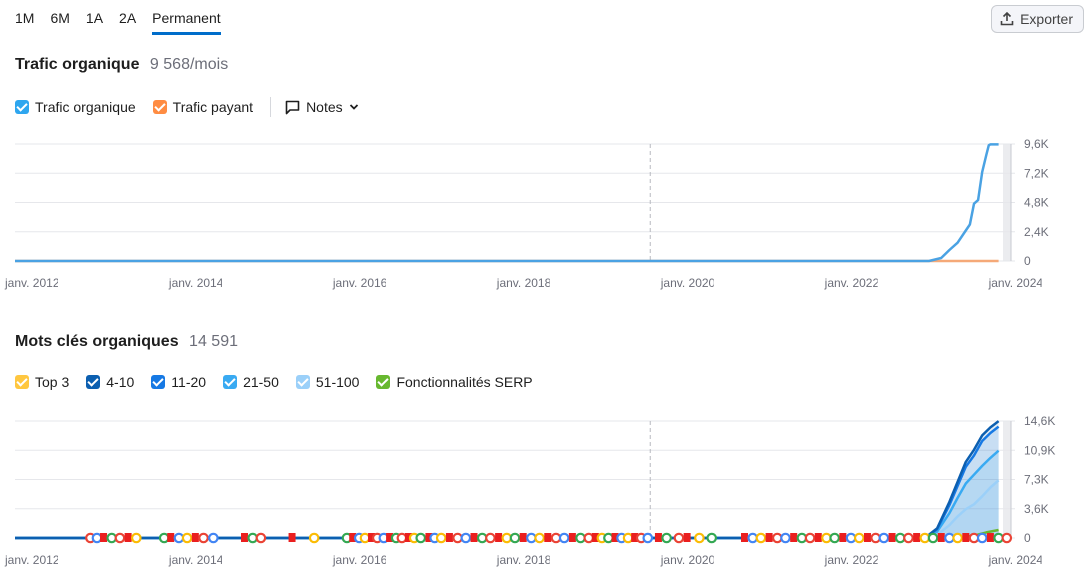 The height and width of the screenshot is (570, 1091). I want to click on y-tick-label: 14,6K, so click(1039, 421).